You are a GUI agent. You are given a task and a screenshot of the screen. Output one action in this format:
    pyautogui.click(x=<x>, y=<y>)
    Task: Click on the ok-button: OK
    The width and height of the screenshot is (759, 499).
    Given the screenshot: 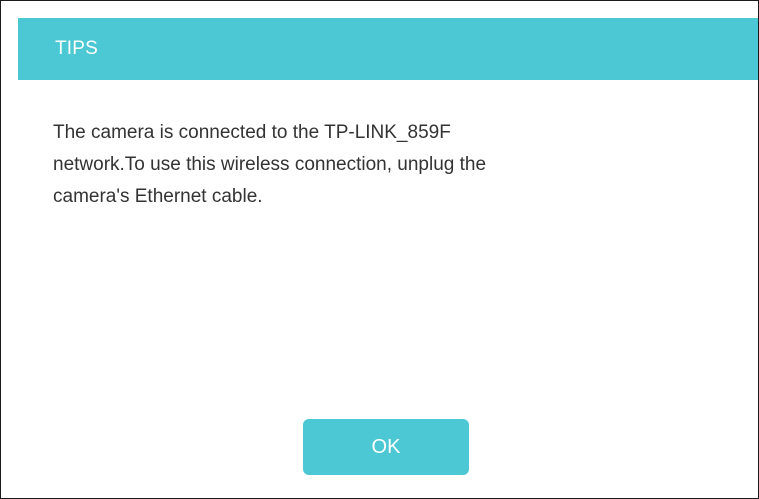 What is the action you would take?
    pyautogui.click(x=386, y=447)
    